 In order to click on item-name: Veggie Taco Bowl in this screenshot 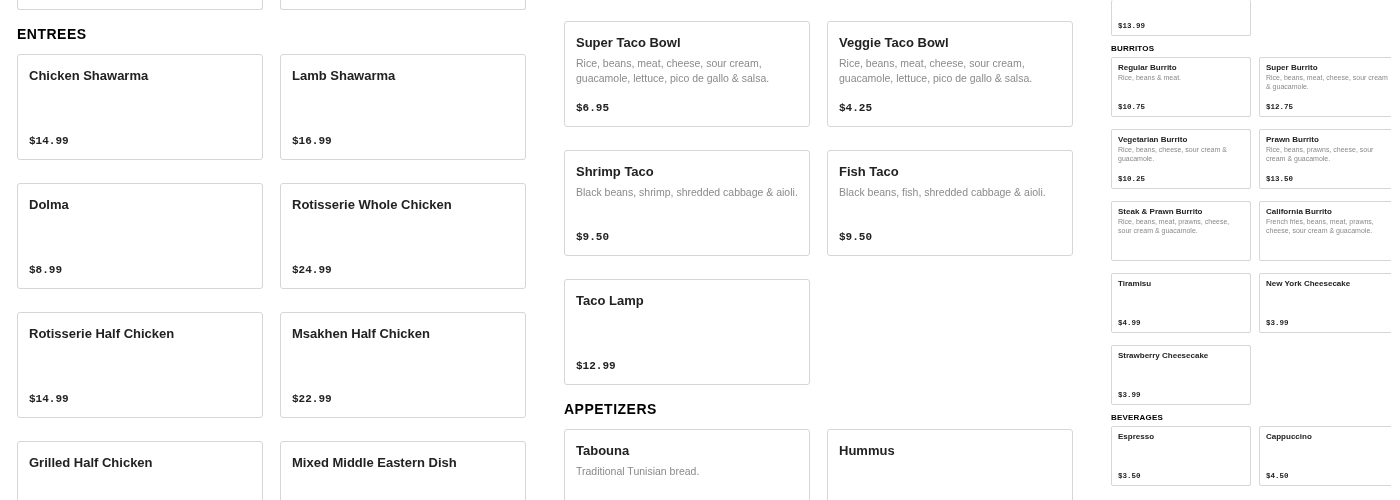, I will do `click(894, 43)`.